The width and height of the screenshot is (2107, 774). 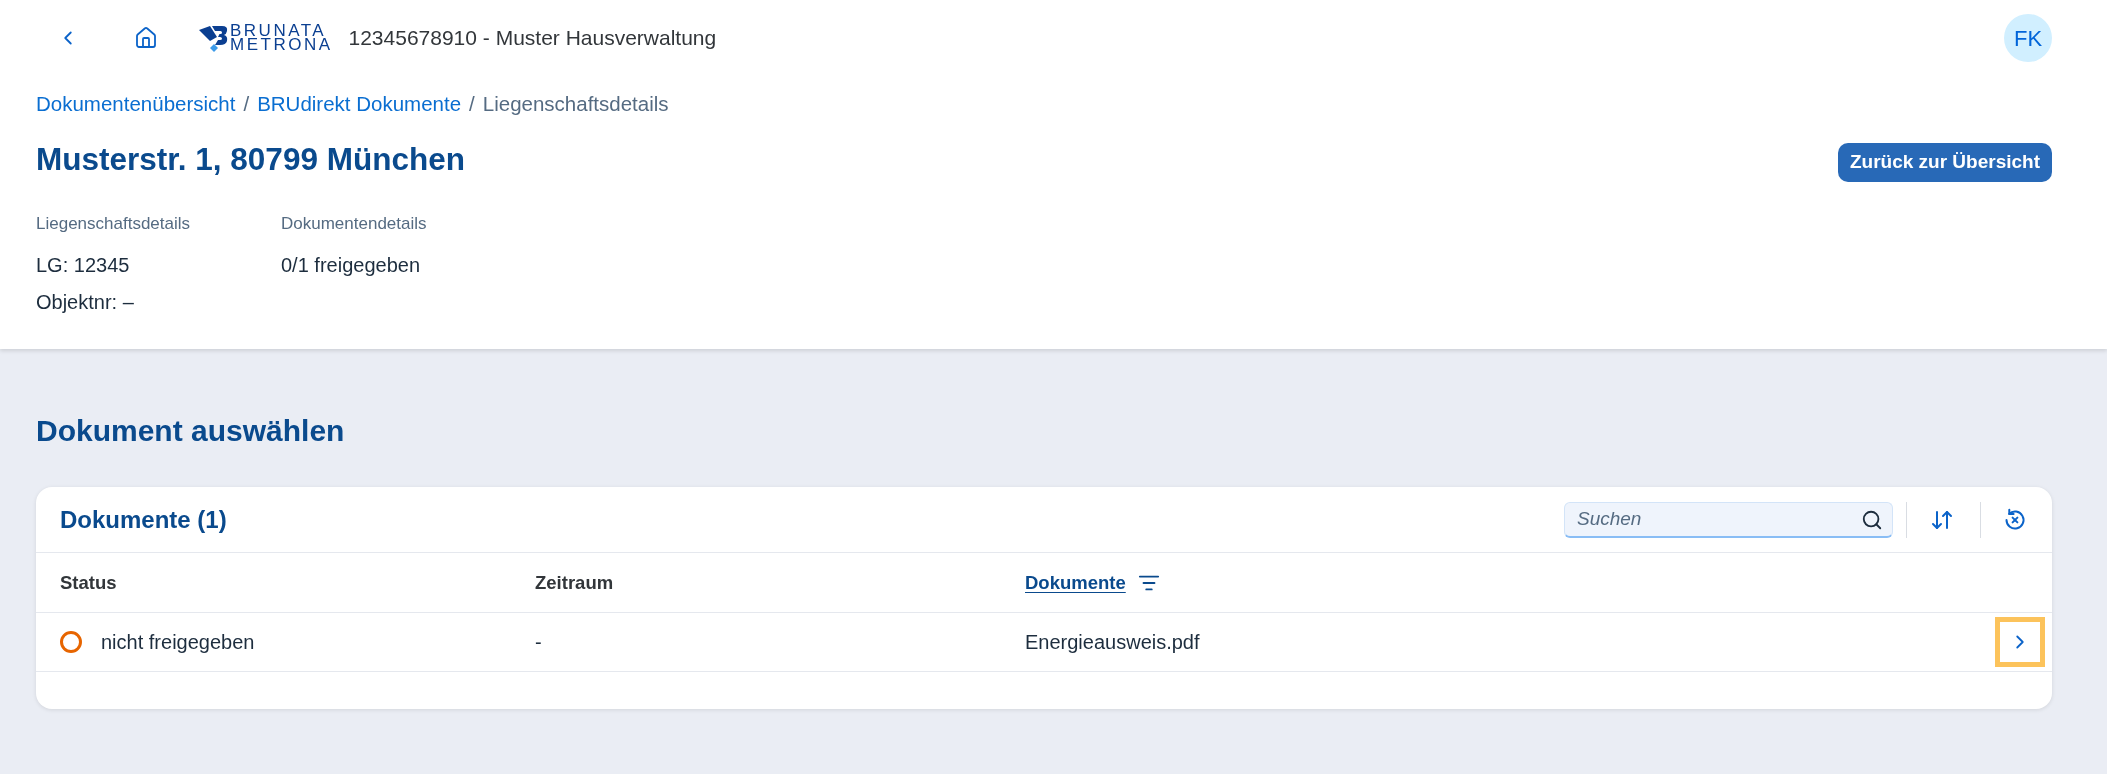 What do you see at coordinates (575, 104) in the screenshot?
I see `breadcrumb-current: Liegenschaftsdetails` at bounding box center [575, 104].